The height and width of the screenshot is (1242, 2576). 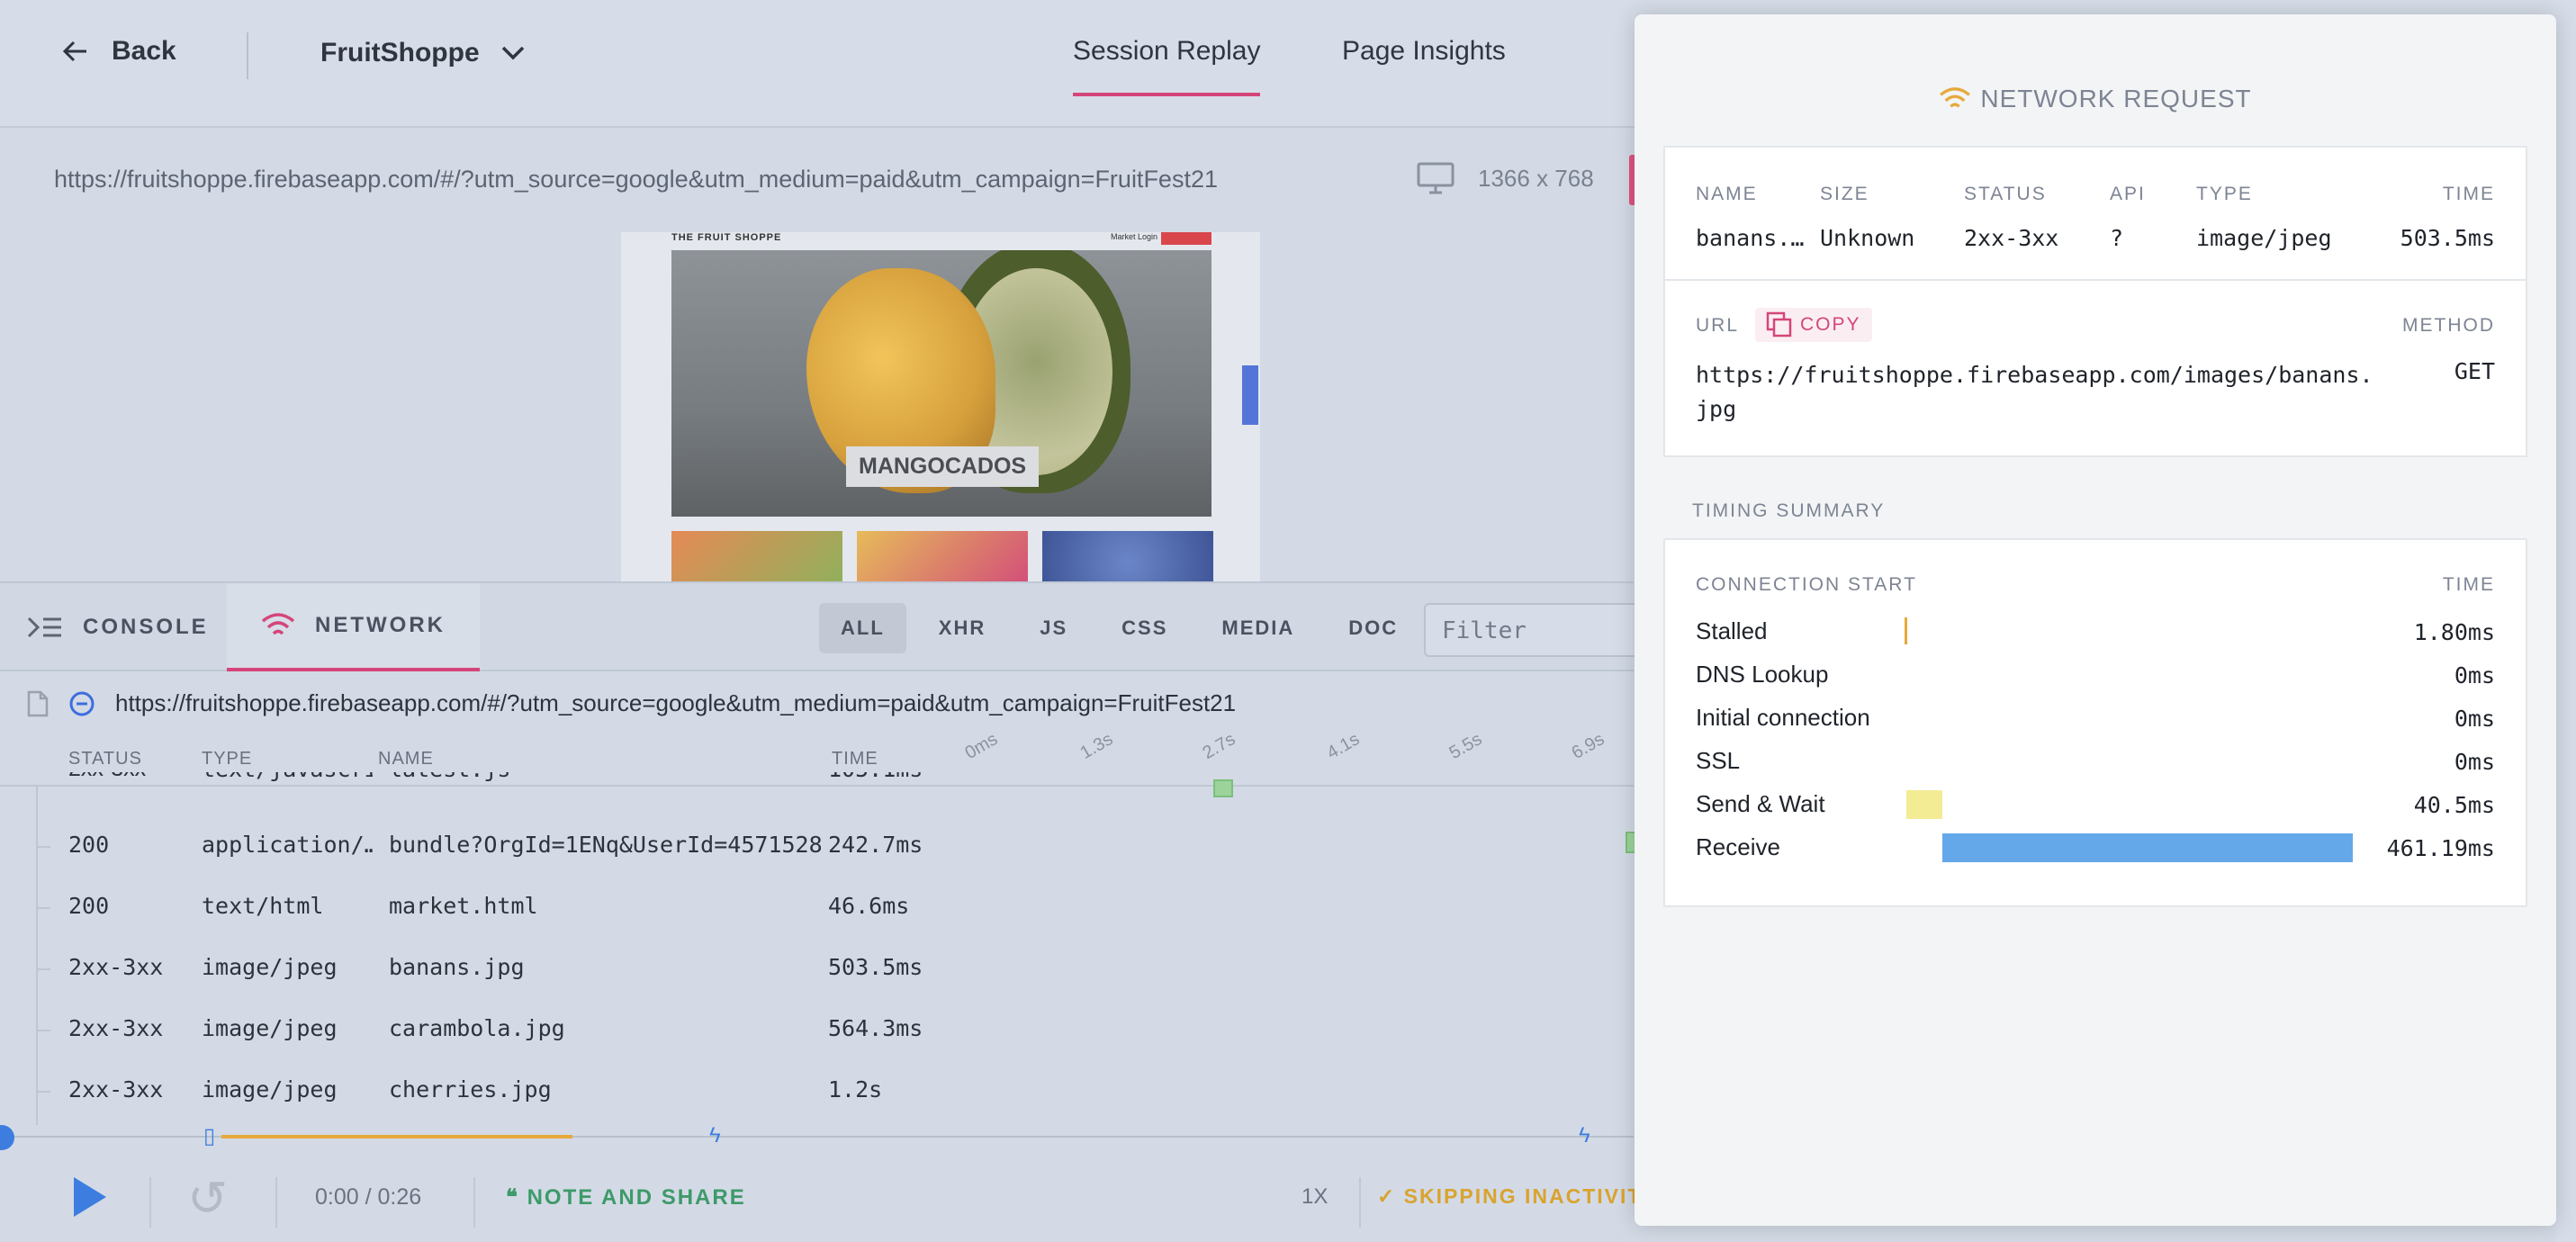 What do you see at coordinates (2264, 238) in the screenshot?
I see `value-type: image/jpeg` at bounding box center [2264, 238].